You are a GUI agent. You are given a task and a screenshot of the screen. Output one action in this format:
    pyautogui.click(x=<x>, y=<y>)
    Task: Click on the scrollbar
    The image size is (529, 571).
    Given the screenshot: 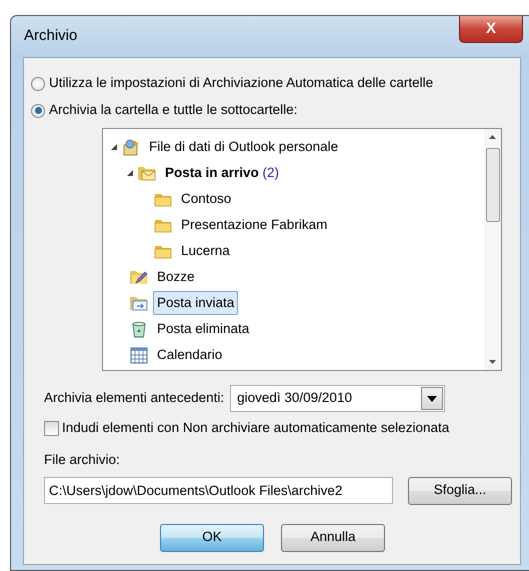 What is the action you would take?
    pyautogui.click(x=492, y=249)
    